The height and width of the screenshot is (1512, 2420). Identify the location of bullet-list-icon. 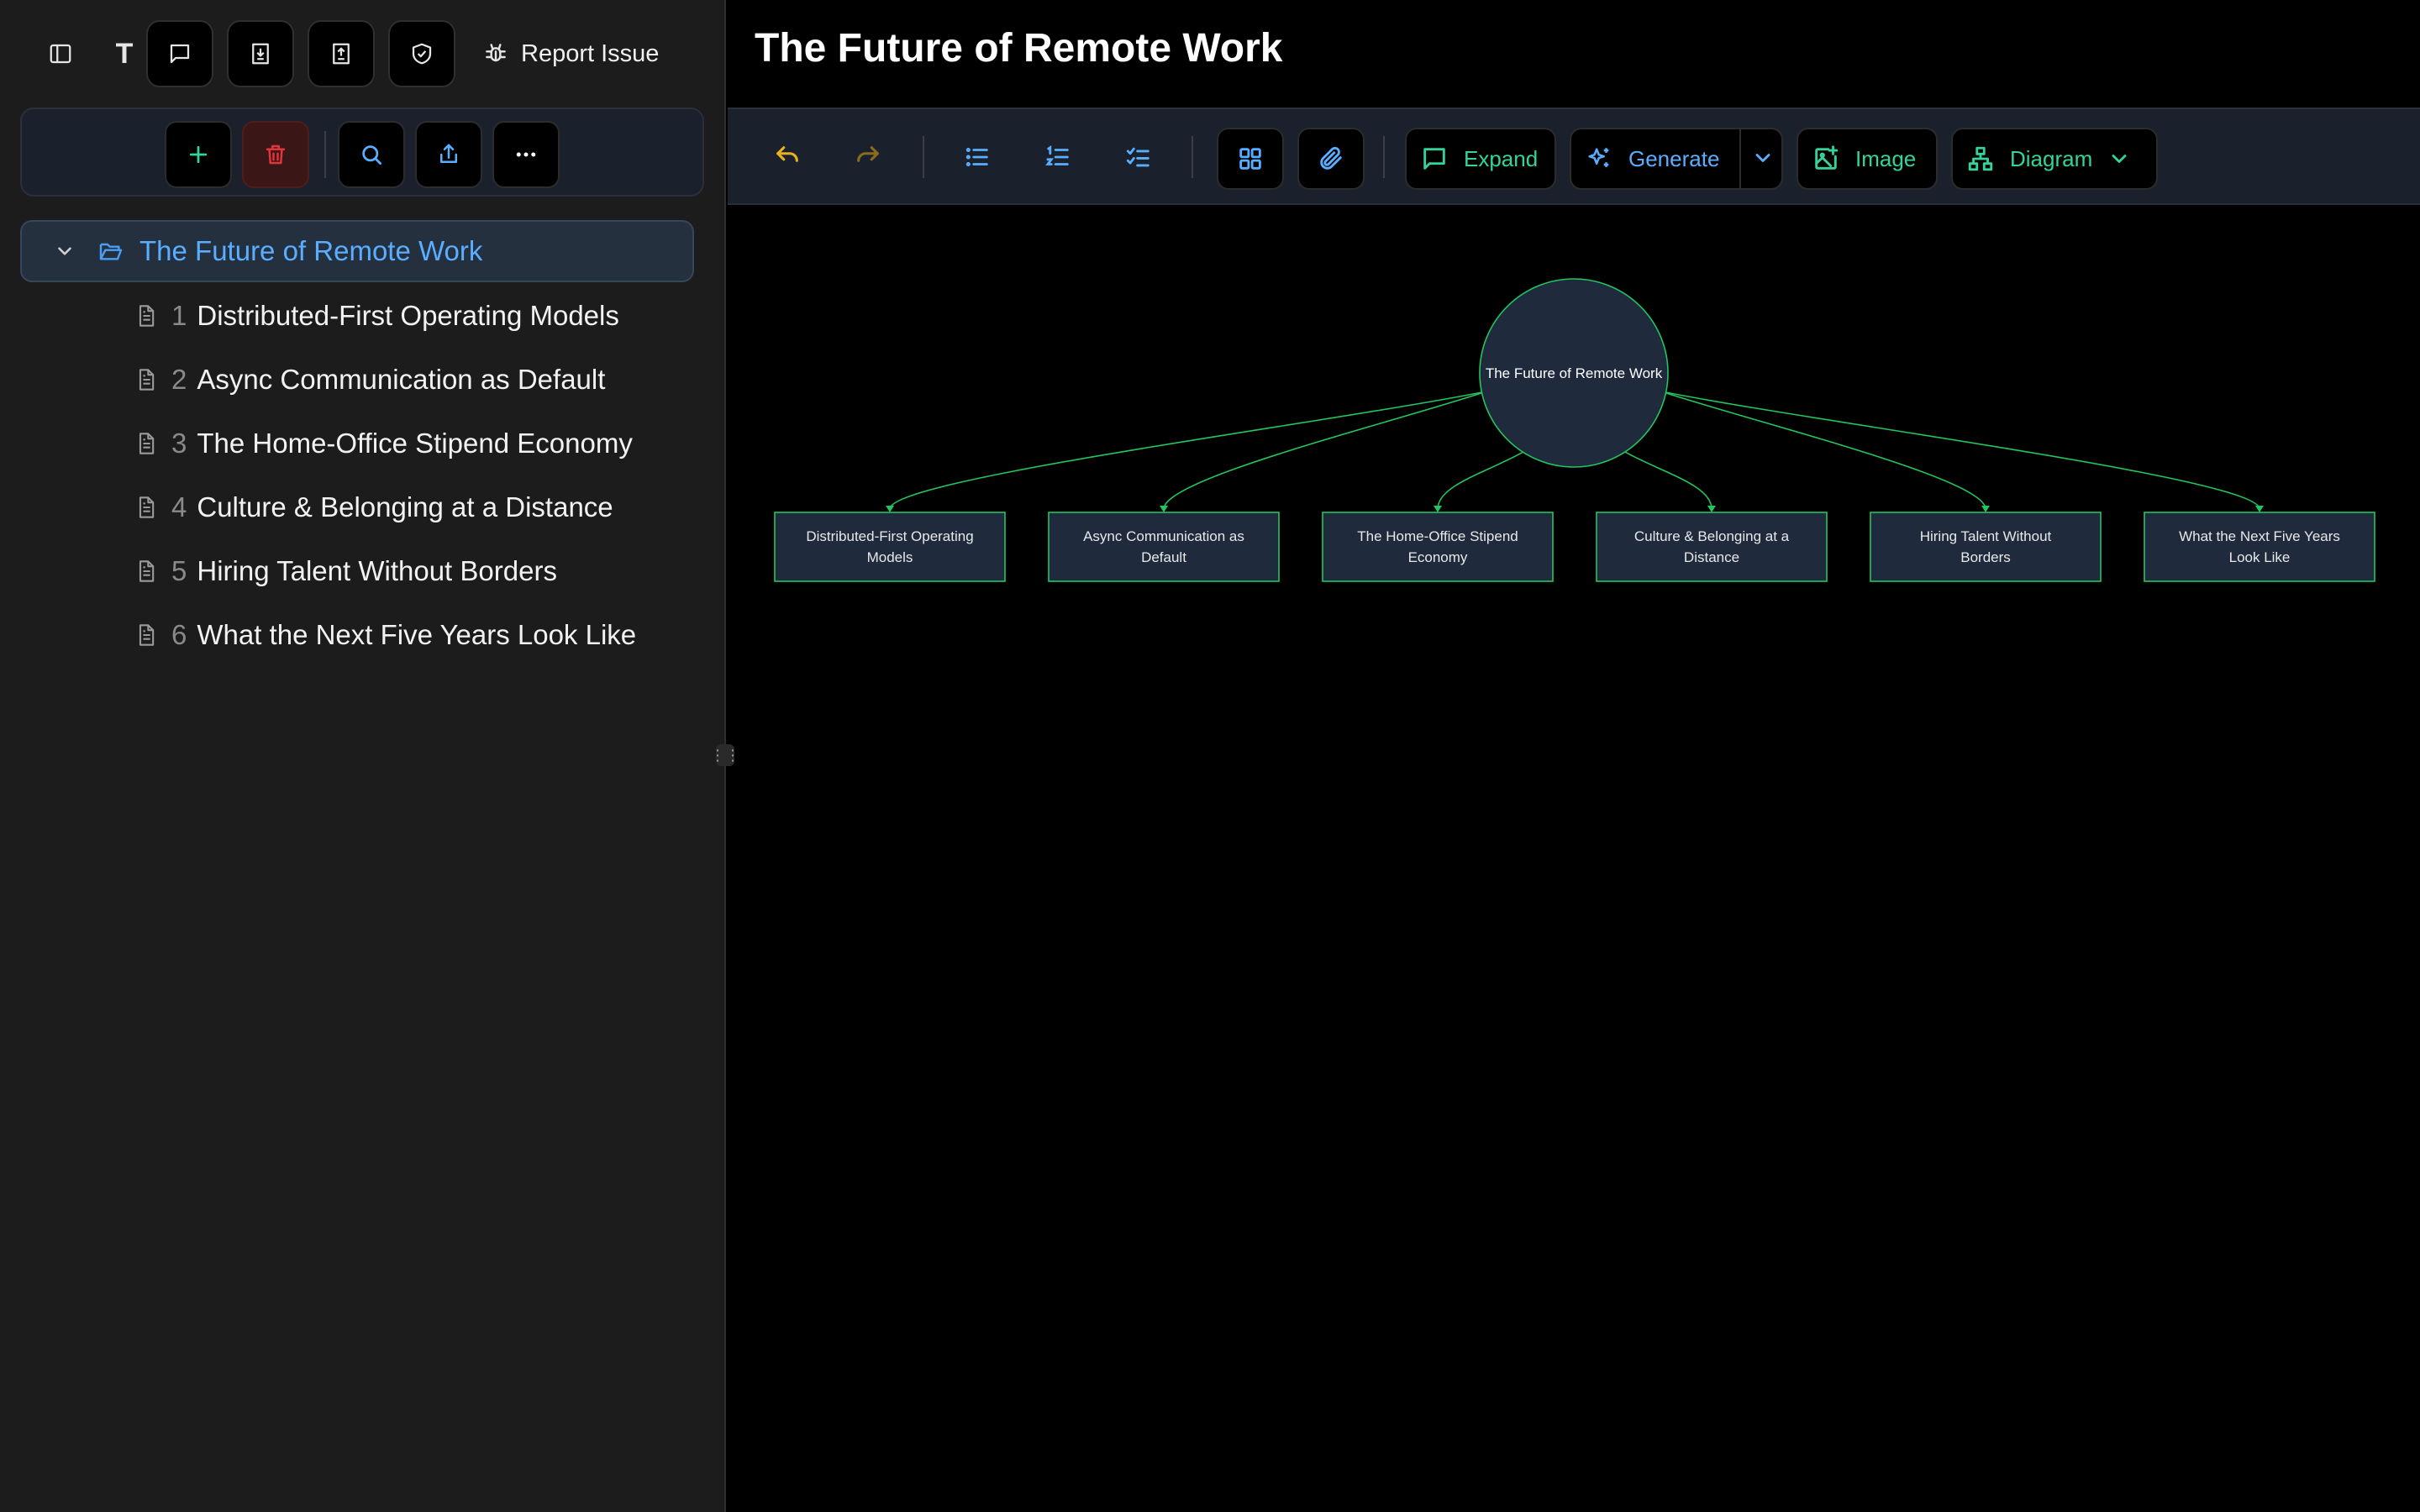
(977, 157).